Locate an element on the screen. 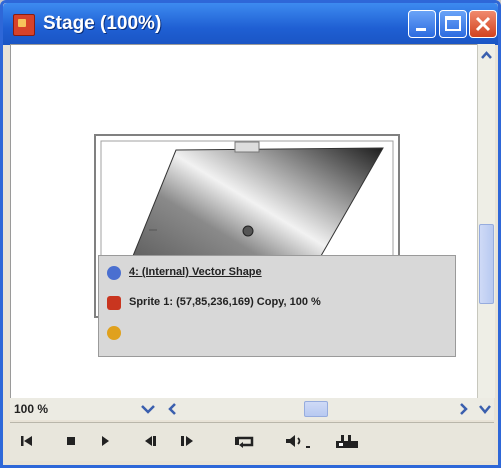 Image resolution: width=501 pixels, height=468 pixels. step-forward-icon is located at coordinates (187, 441).